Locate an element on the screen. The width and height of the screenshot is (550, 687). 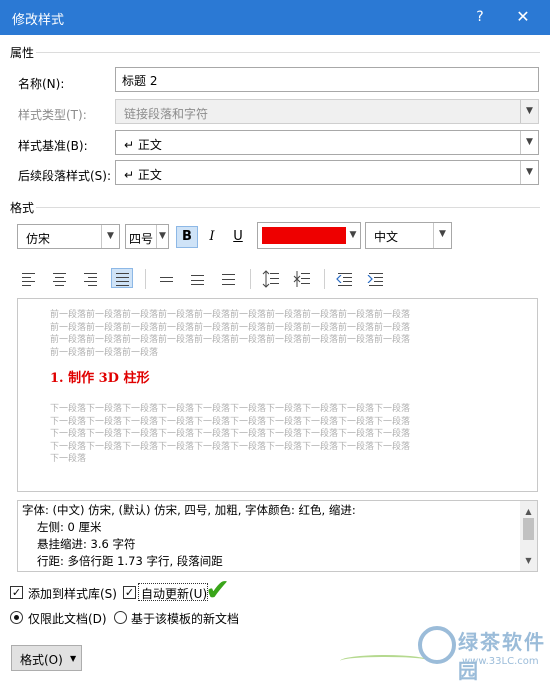
justify-icon is located at coordinates (122, 278).